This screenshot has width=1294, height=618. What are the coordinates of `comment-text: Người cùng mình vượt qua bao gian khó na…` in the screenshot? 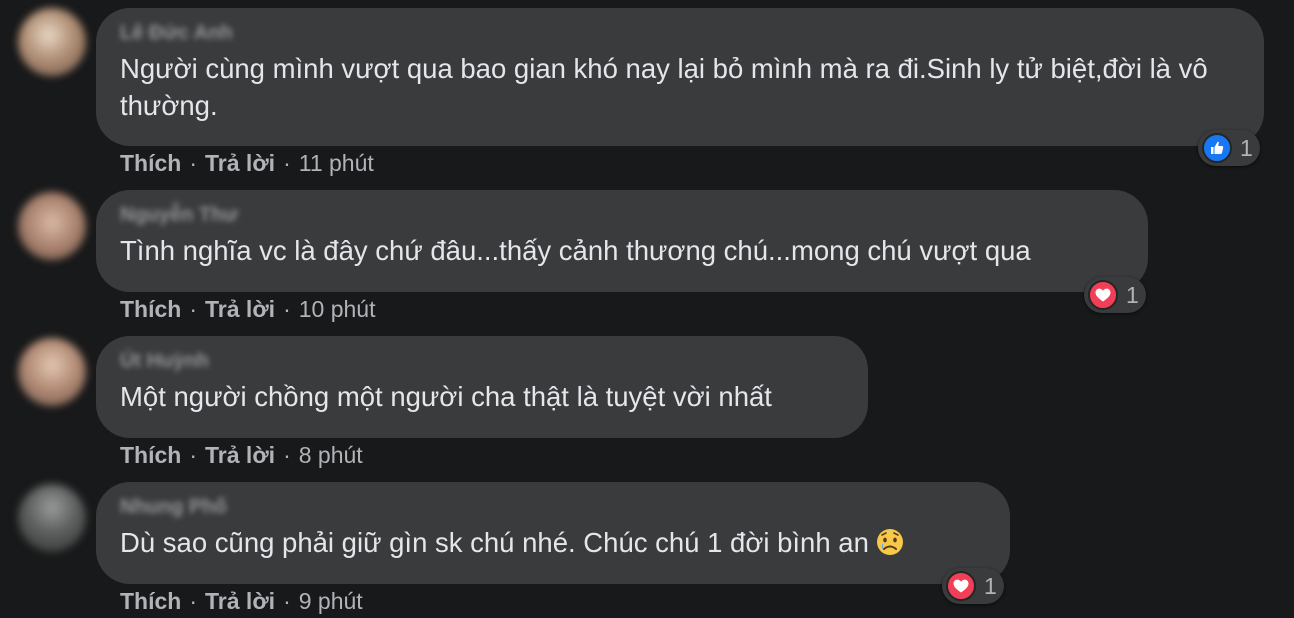 It's located at (664, 87).